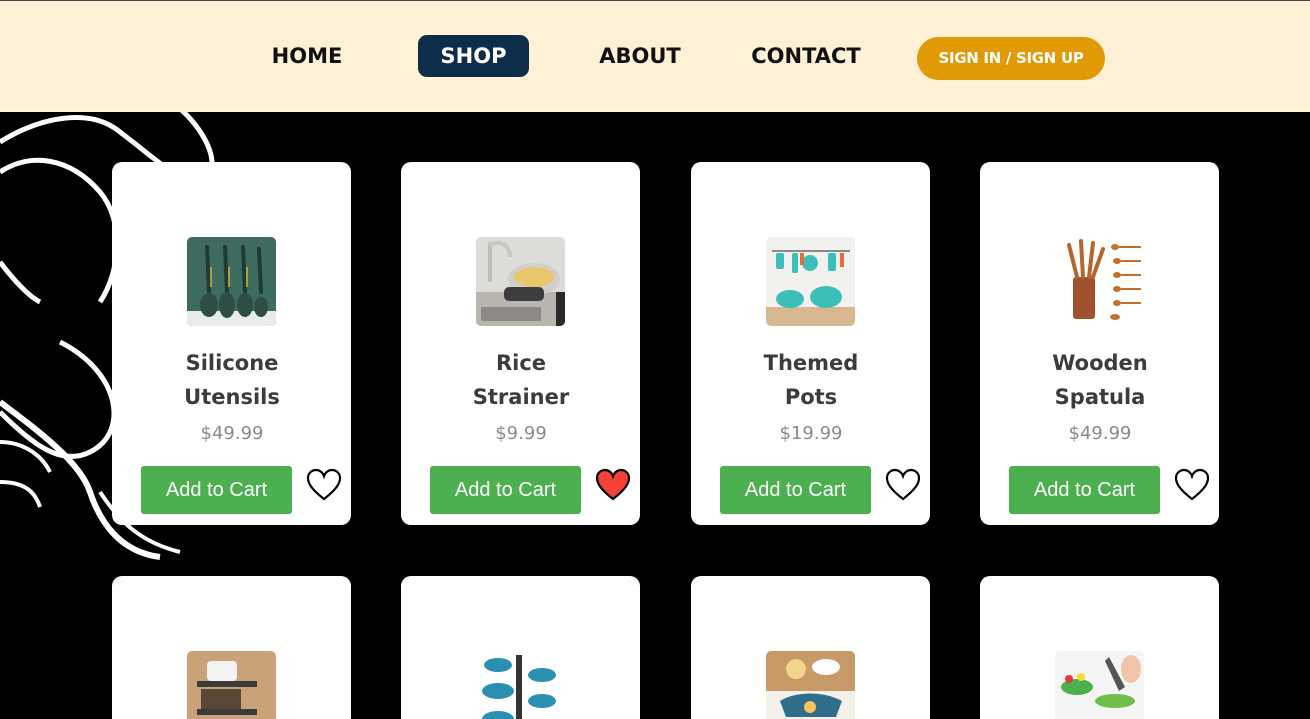 The width and height of the screenshot is (1310, 719). Describe the element at coordinates (521, 380) in the screenshot. I see `product-name: Rice Strainer` at that location.